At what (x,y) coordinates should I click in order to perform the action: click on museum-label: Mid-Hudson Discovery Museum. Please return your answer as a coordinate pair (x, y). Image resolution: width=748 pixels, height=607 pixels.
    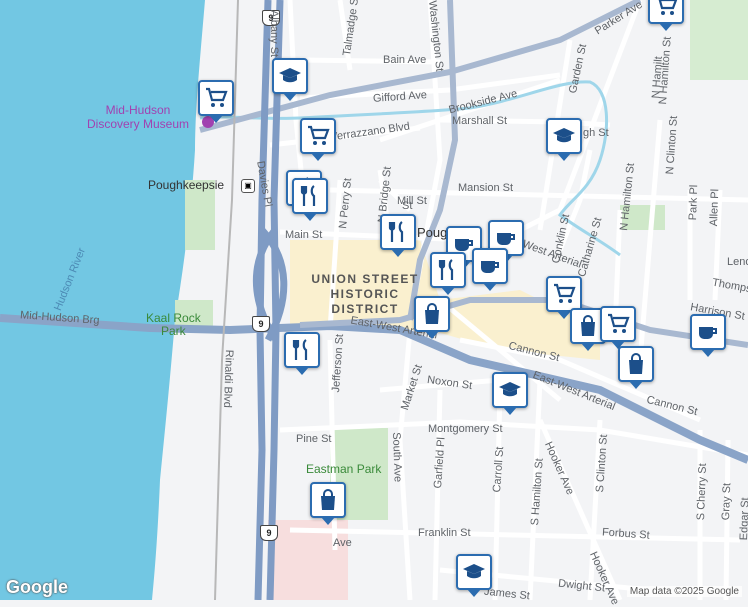
    Looking at the image, I should click on (138, 117).